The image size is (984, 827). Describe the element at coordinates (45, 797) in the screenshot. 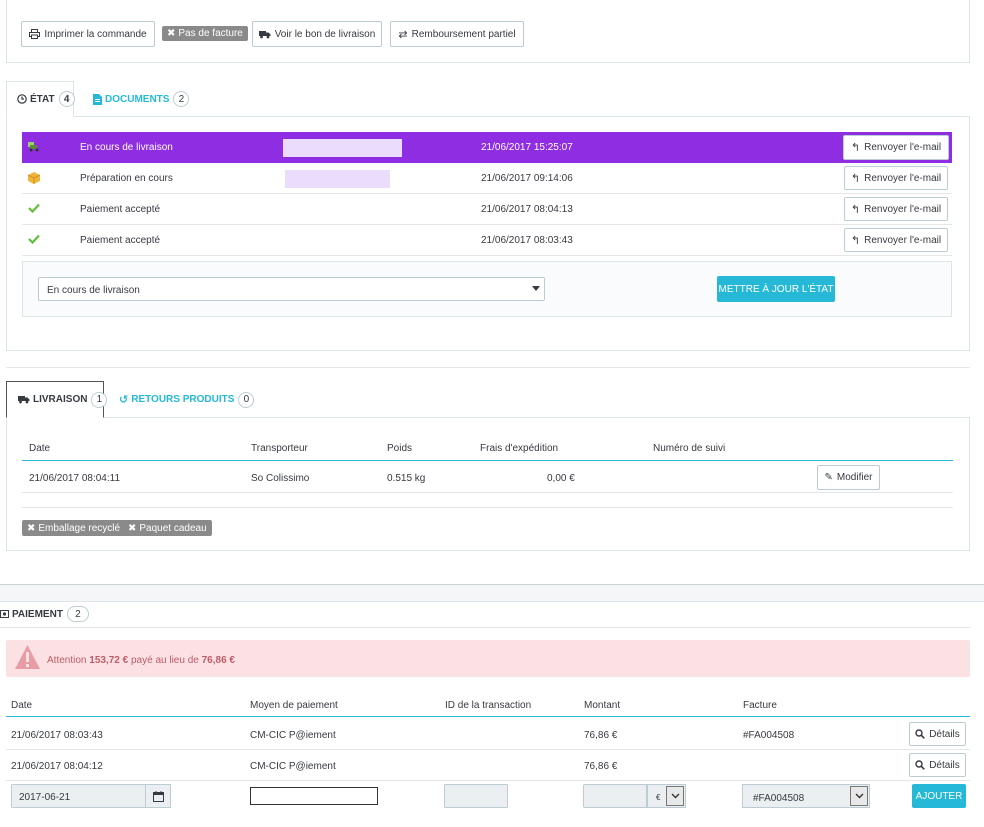

I see `payment-date-value: 2017-06-21` at that location.